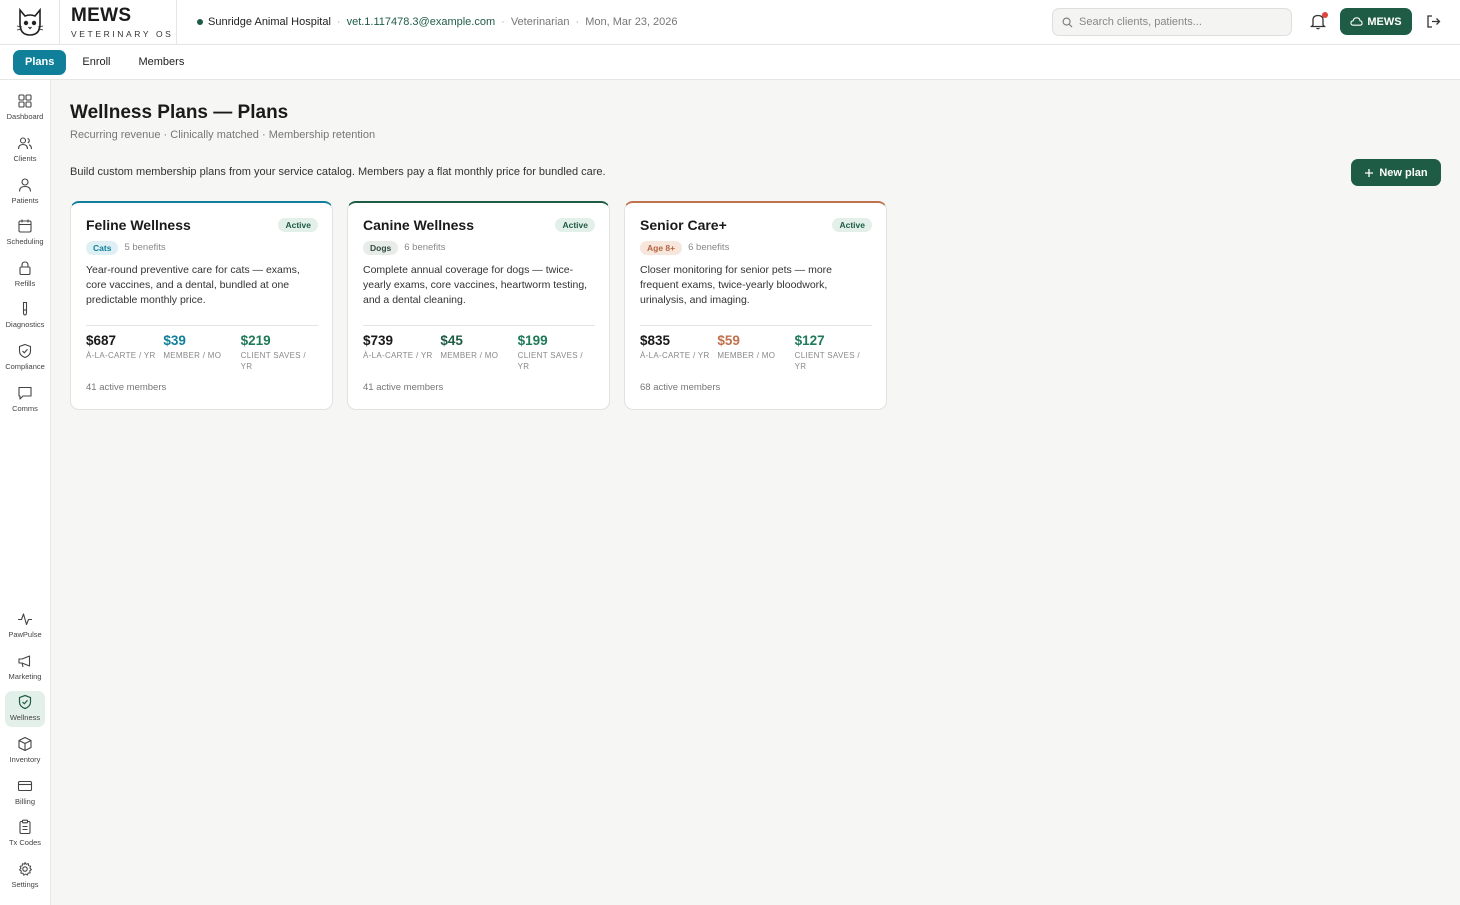 This screenshot has height=905, width=1460. Describe the element at coordinates (25, 283) in the screenshot. I see `sidebar-item-label: Refills` at that location.